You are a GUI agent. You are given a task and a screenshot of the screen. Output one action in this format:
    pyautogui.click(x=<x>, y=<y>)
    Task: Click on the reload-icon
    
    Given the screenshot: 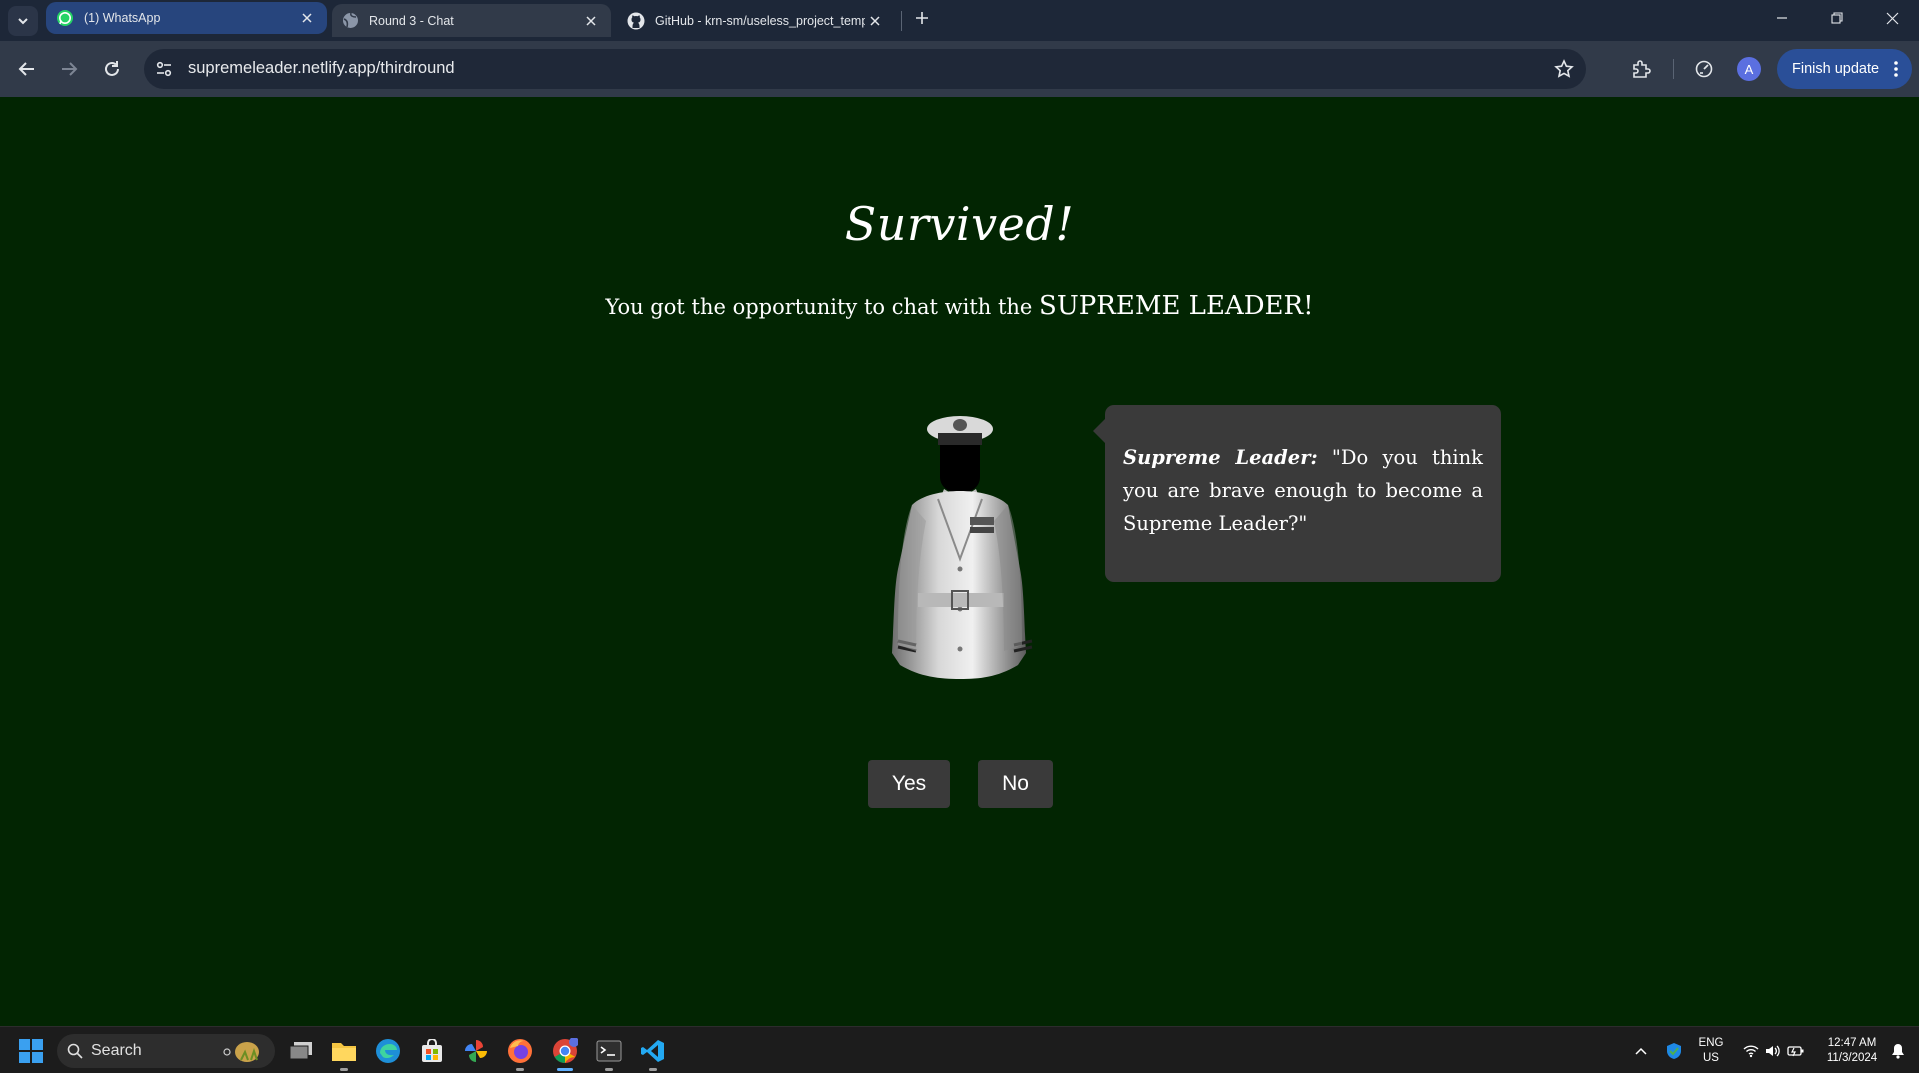 What is the action you would take?
    pyautogui.click(x=112, y=68)
    